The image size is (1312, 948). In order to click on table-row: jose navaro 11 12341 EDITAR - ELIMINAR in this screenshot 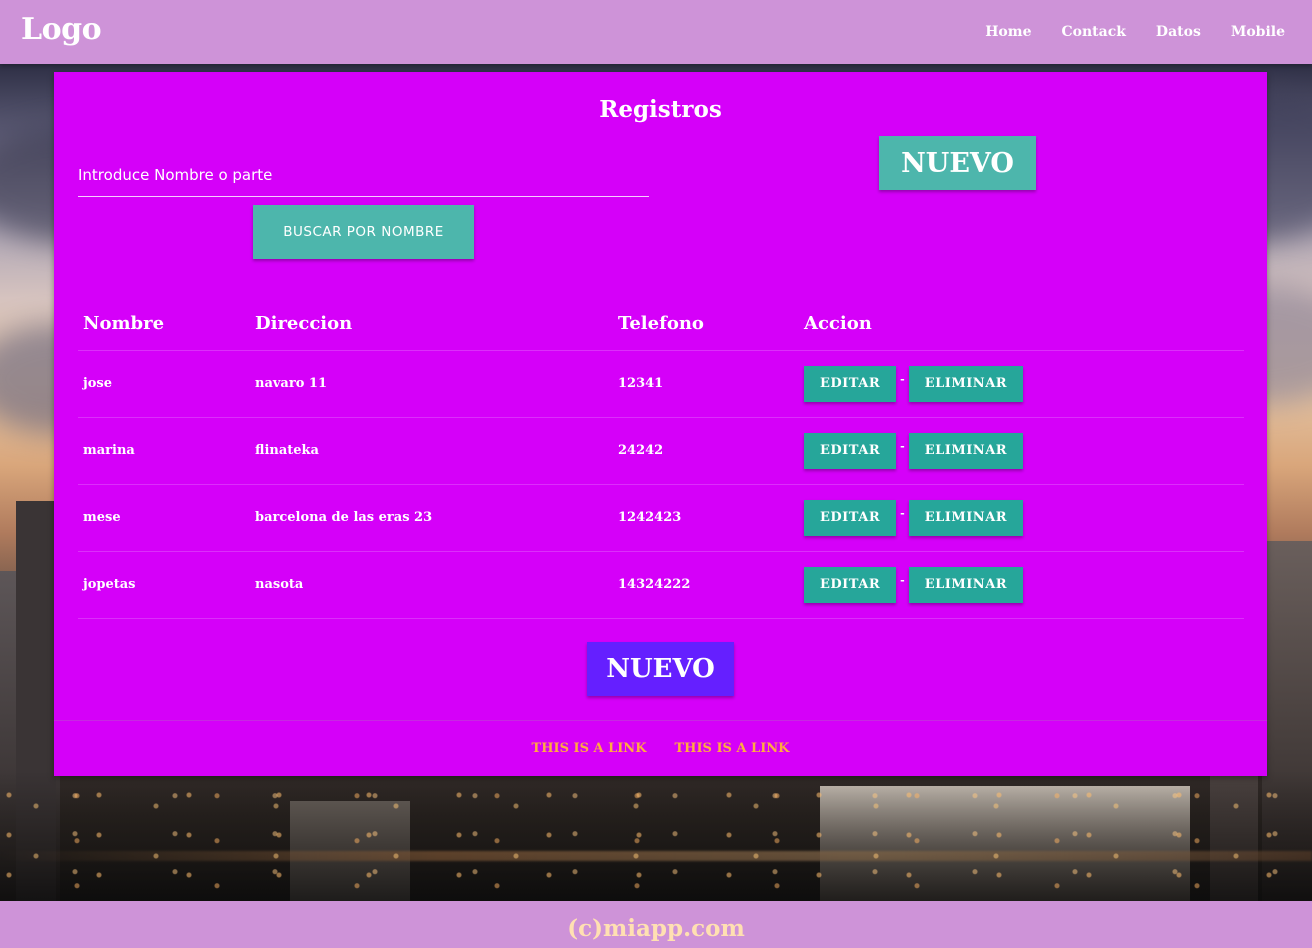, I will do `click(661, 384)`.